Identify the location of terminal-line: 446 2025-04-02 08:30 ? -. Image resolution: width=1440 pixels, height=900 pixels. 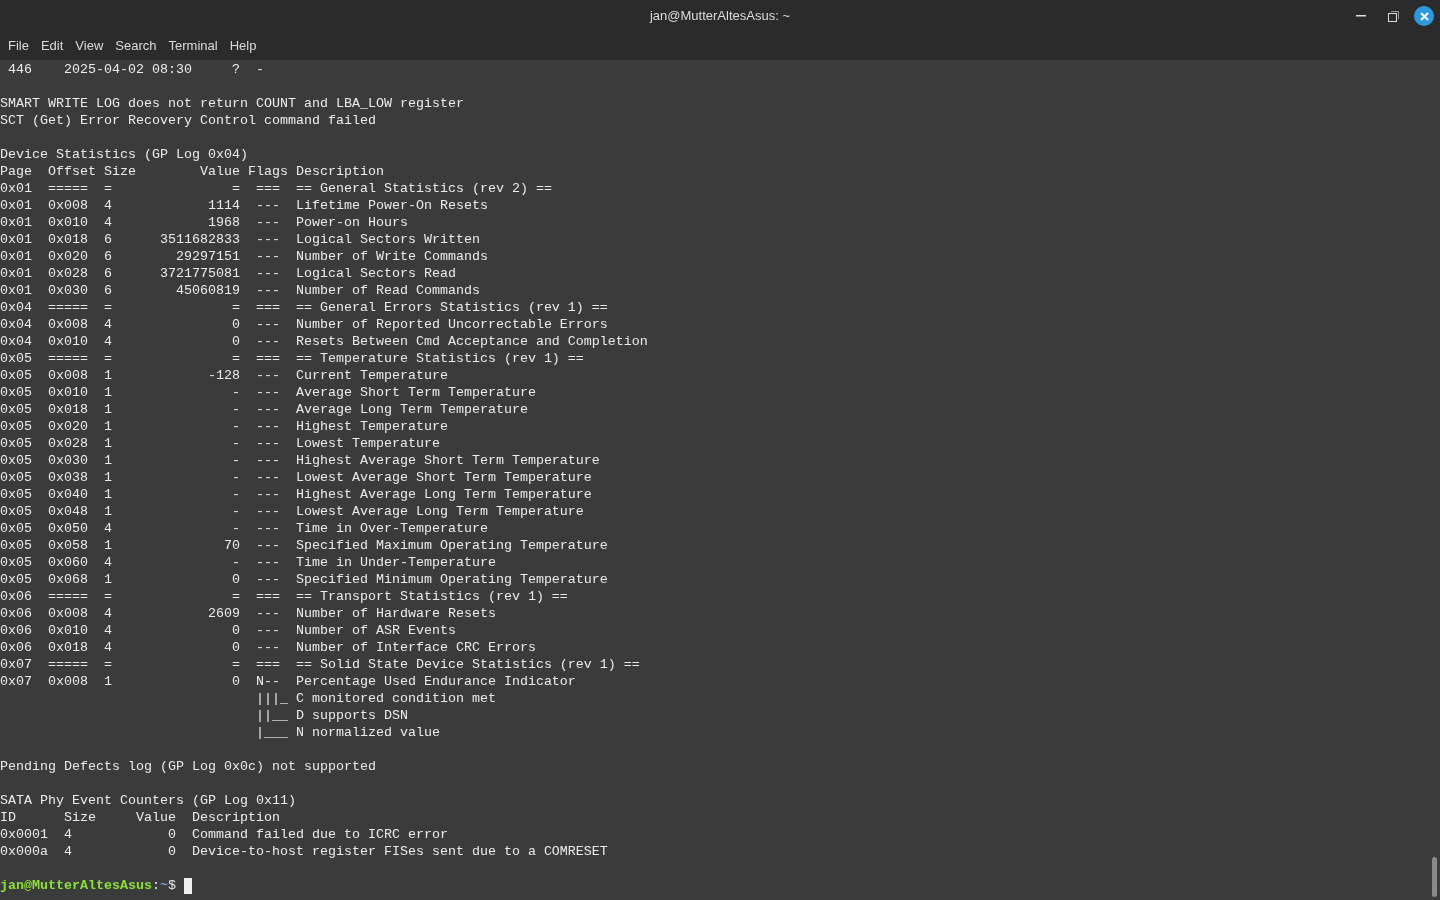
(135, 69).